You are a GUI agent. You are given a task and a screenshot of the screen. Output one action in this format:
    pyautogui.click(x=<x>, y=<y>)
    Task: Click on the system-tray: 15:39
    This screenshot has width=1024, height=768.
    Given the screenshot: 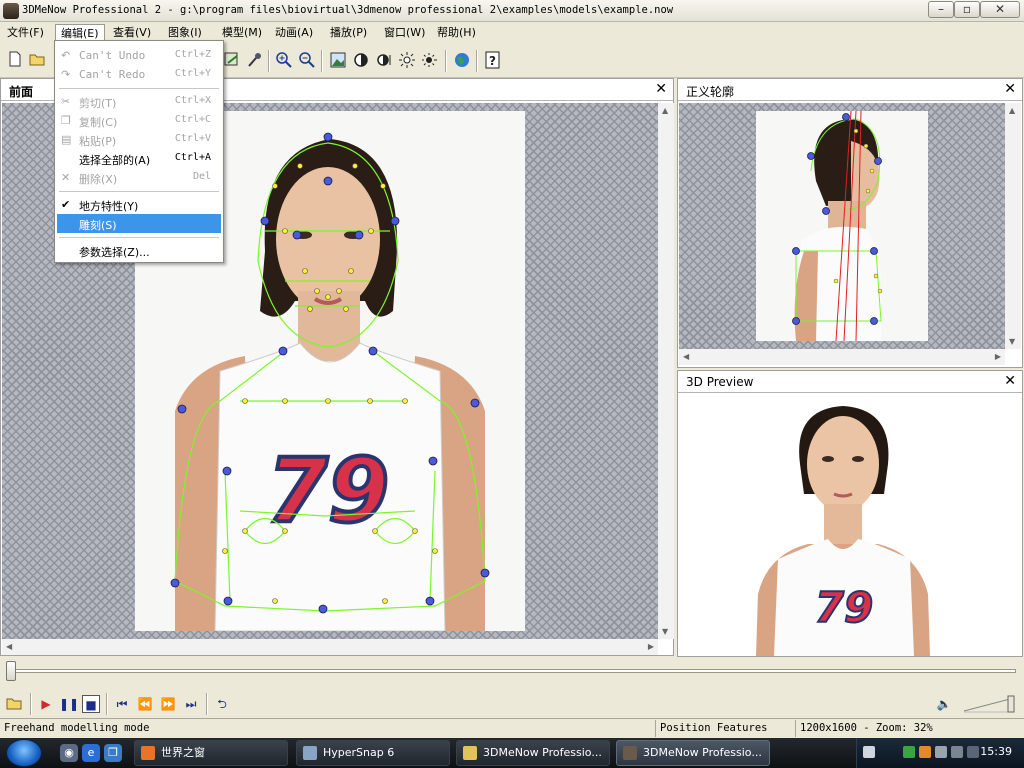 What is the action you would take?
    pyautogui.click(x=940, y=753)
    